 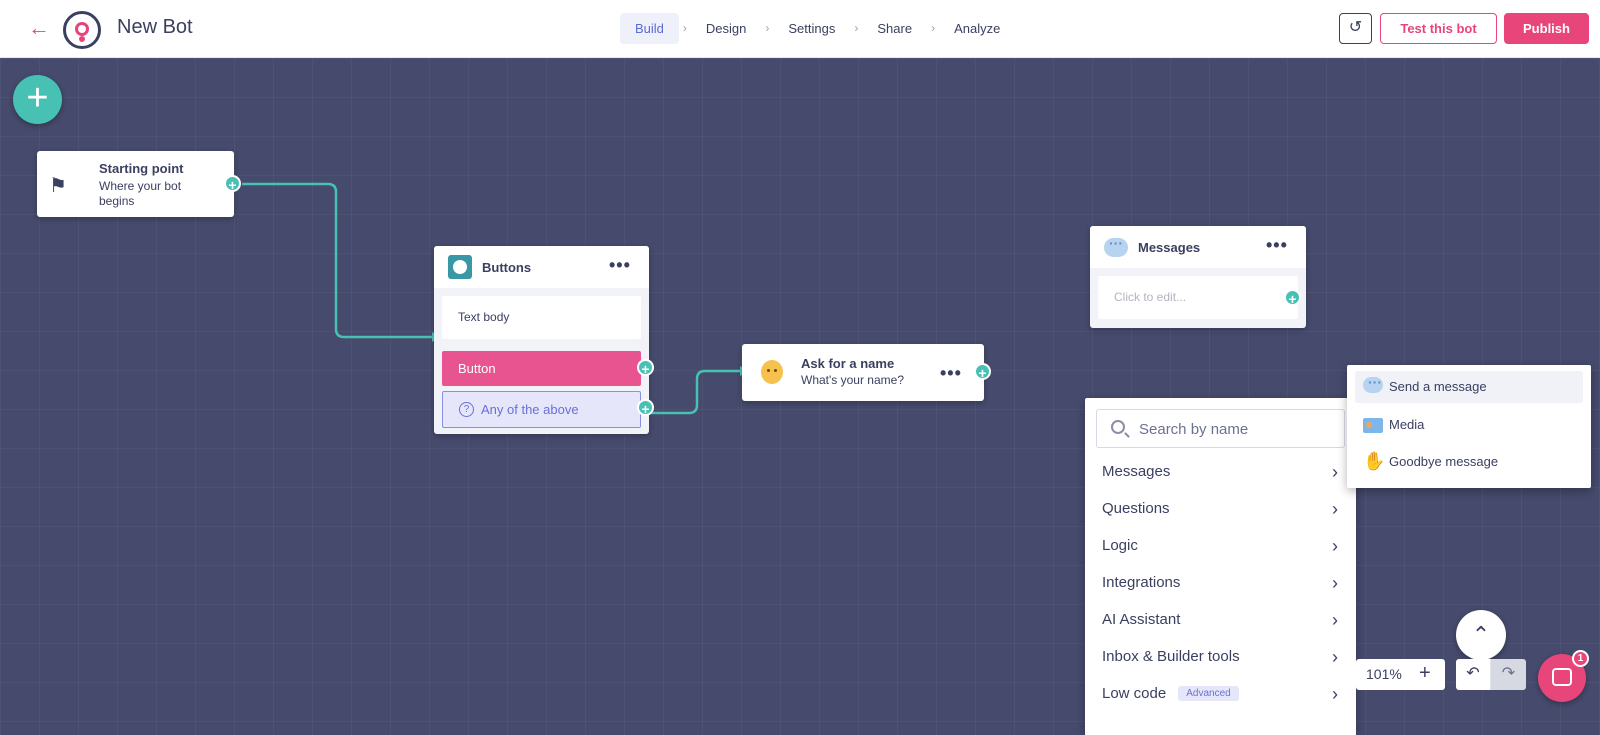 I want to click on history-button: ↺, so click(x=1355, y=28).